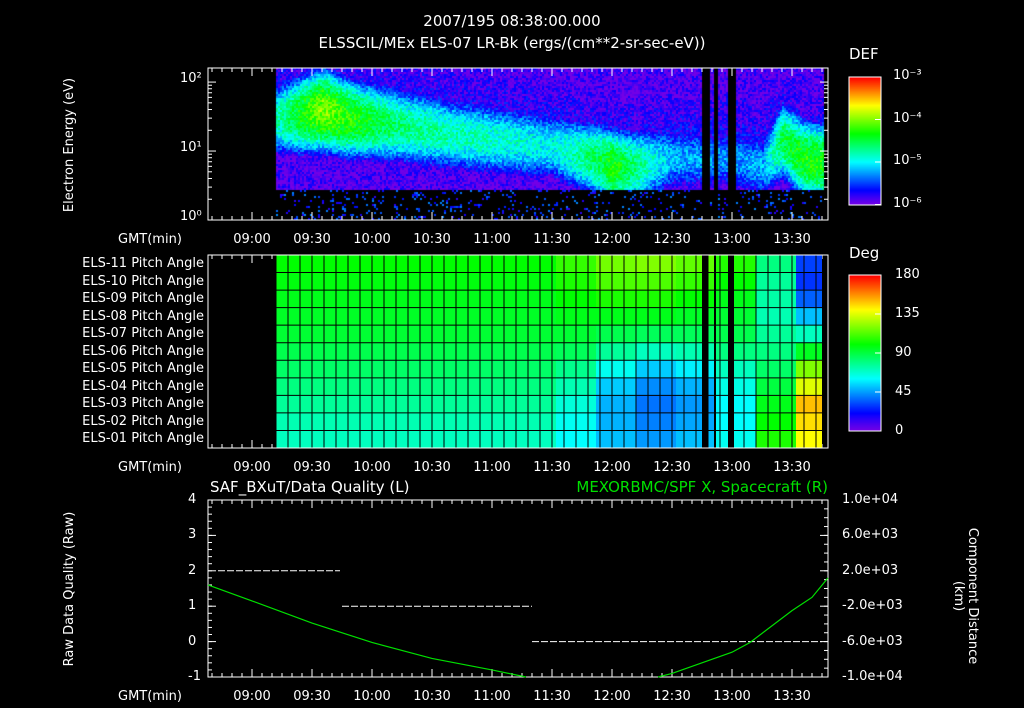 Image resolution: width=1024 pixels, height=708 pixels. Describe the element at coordinates (903, 391) in the screenshot. I see `colorbar-tick-label: 45` at that location.